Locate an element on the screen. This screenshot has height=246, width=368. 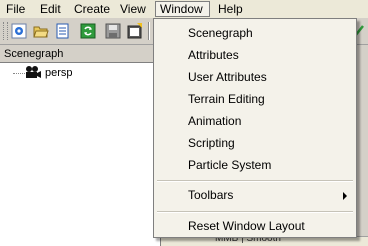
toolbar-button-export is located at coordinates (135, 31).